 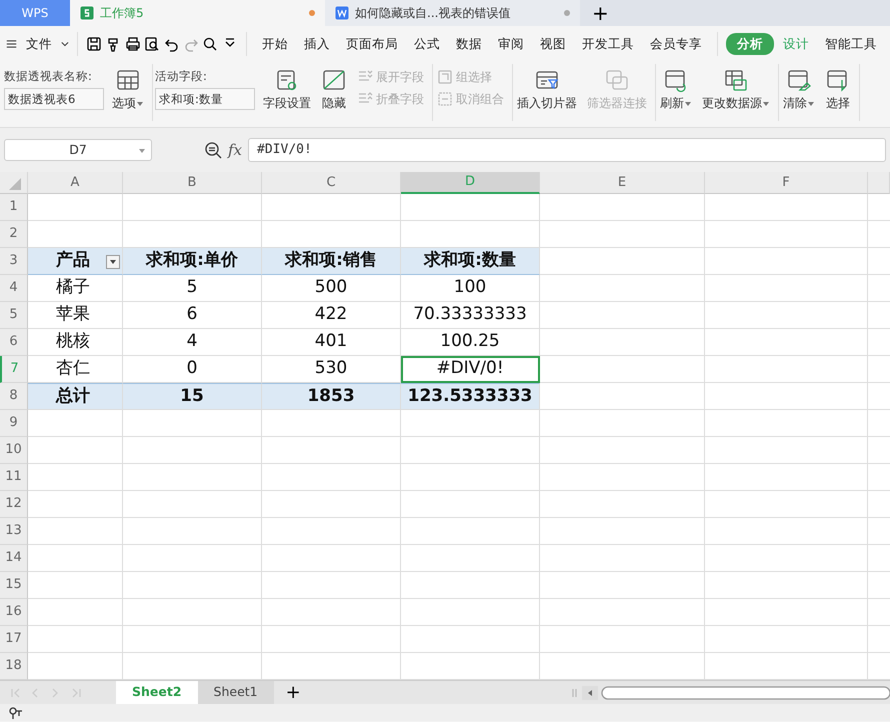 I want to click on text-field: 求和项:数量, so click(x=205, y=99).